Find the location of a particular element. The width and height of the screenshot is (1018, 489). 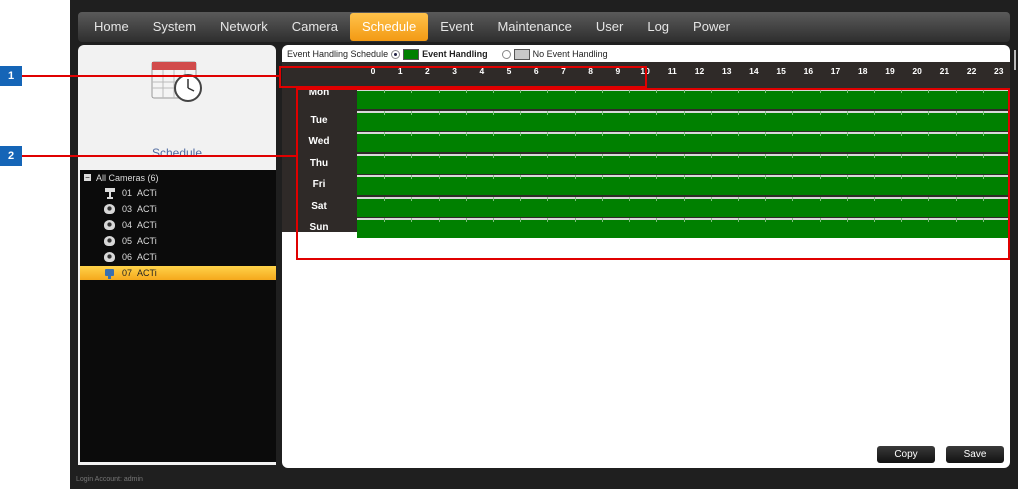

hour-label: 19 is located at coordinates (890, 71).